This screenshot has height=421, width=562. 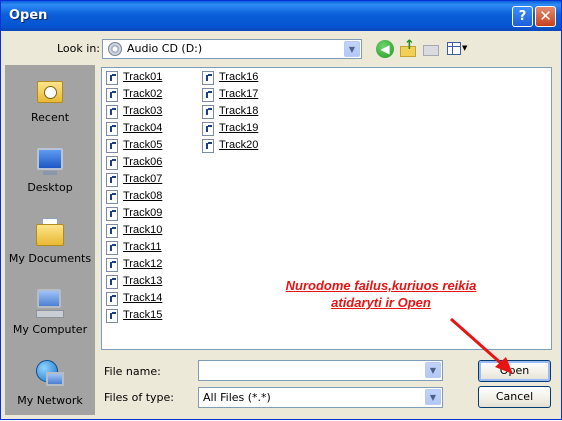 I want to click on place-my-network: My Network, so click(x=50, y=382).